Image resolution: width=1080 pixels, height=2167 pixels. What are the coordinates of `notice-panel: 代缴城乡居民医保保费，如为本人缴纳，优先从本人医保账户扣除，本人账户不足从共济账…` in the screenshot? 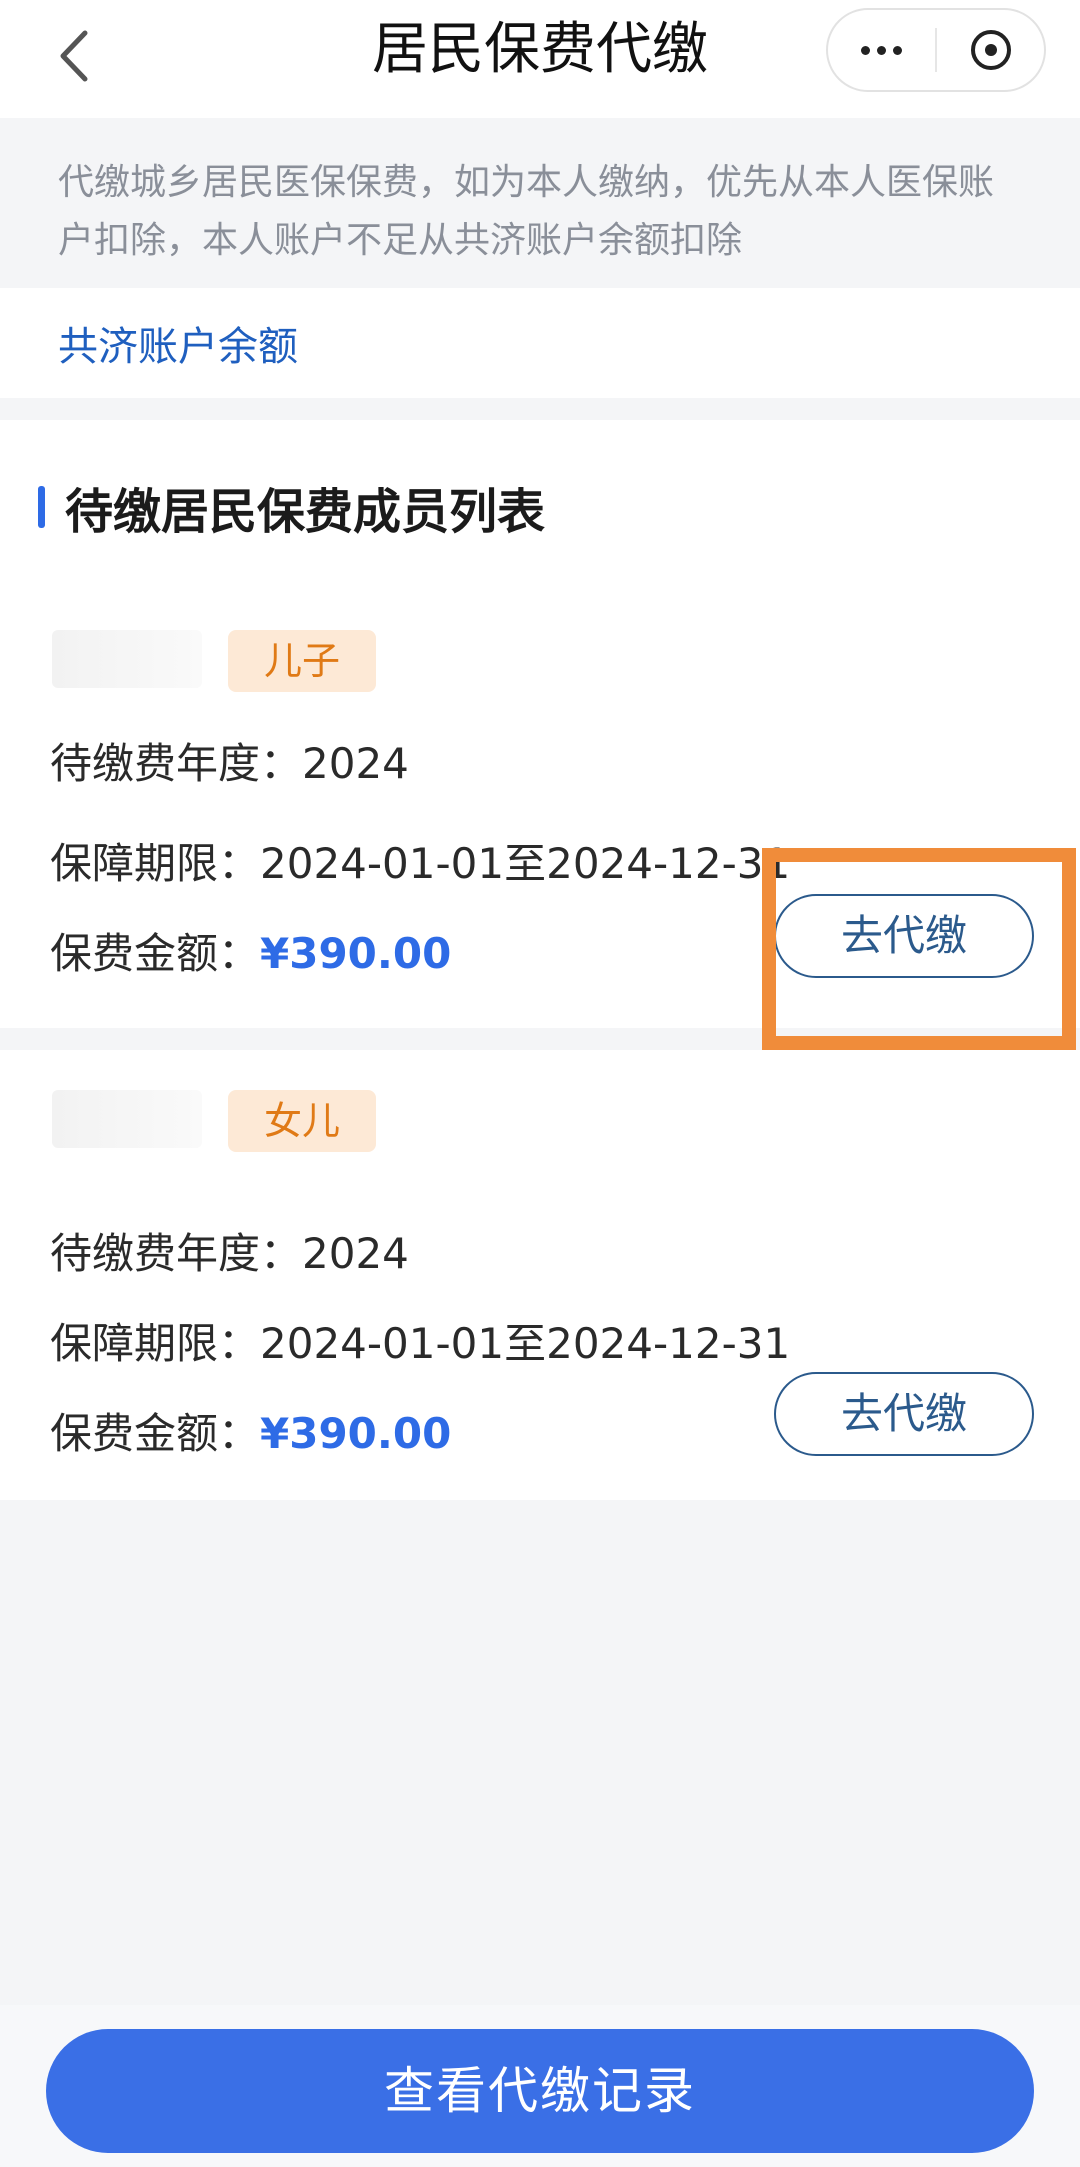 It's located at (540, 203).